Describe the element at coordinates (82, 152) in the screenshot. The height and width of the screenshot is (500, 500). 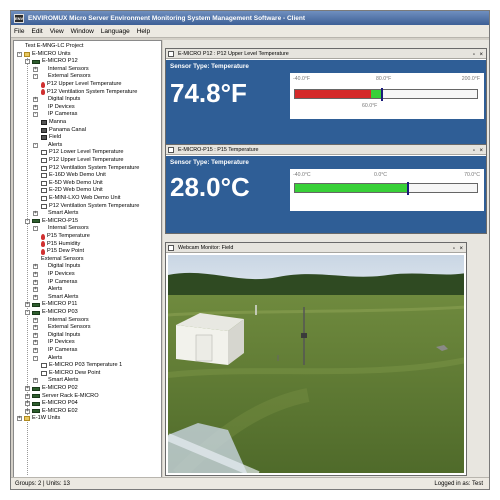
I see `tree-node: P12 Lower Level Temperature` at that location.